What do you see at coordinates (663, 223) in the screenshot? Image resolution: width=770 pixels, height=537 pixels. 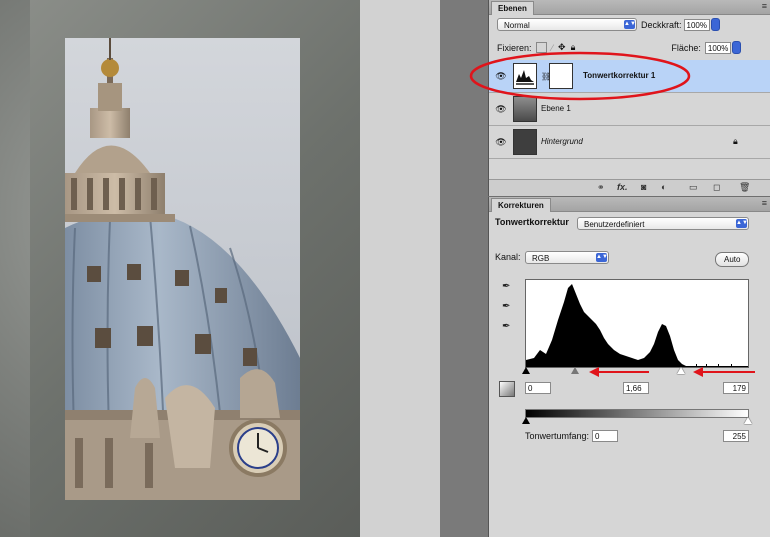 I see `preset-select: Benutzerdefiniert ▲▼` at bounding box center [663, 223].